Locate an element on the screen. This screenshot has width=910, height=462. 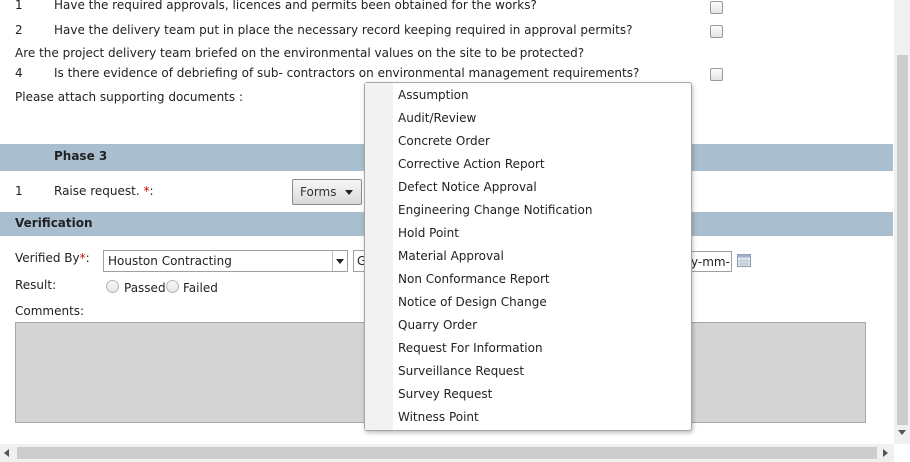
menu-item: Engineering Change Notification is located at coordinates (495, 210).